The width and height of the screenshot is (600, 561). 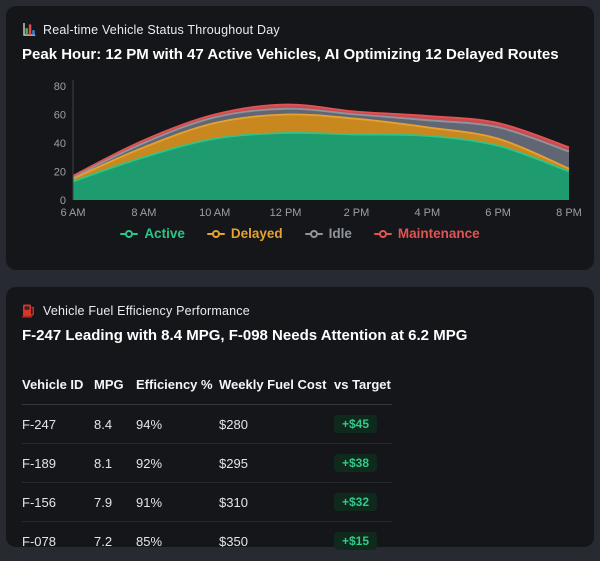 I want to click on bar-chart-icon, so click(x=29, y=29).